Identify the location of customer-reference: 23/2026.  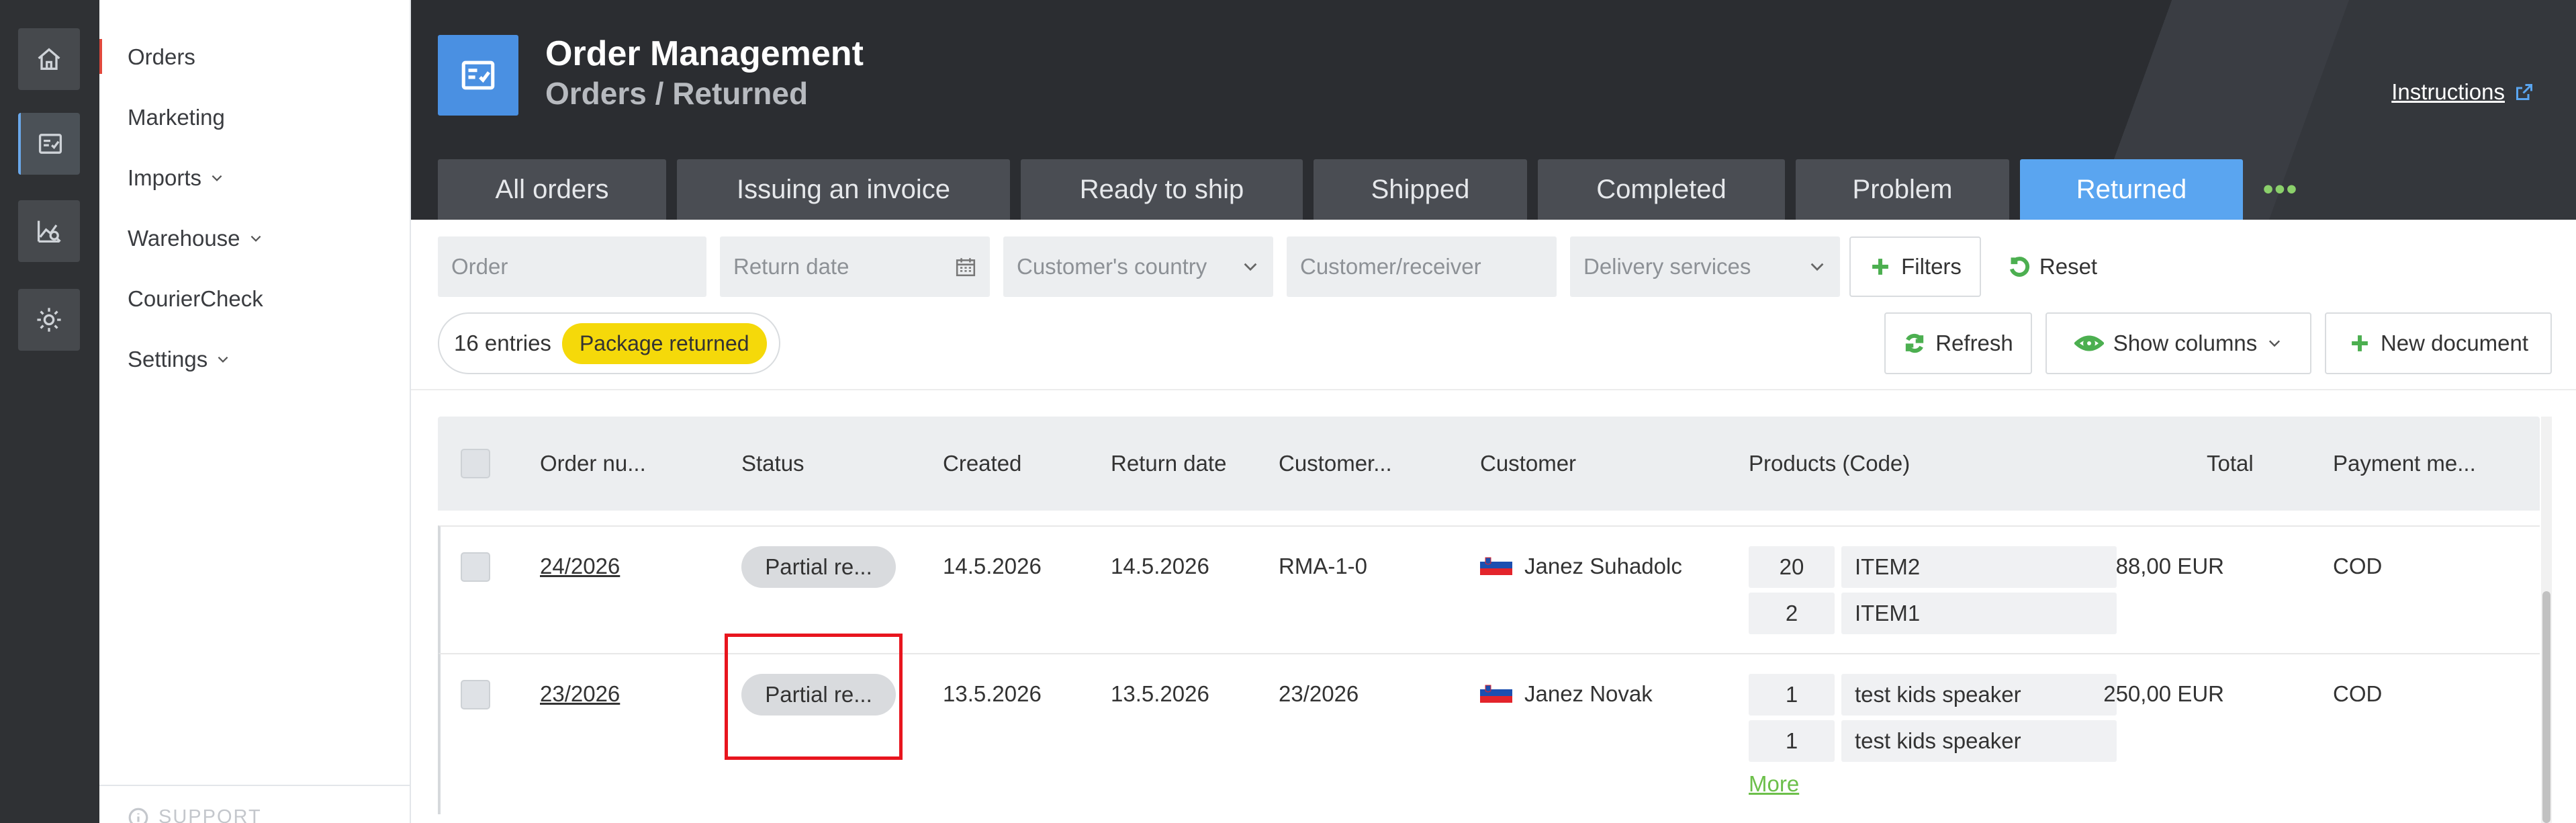
(1319, 693).